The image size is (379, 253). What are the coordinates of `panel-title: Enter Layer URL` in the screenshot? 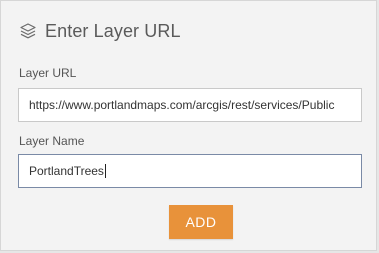 It's located at (113, 30).